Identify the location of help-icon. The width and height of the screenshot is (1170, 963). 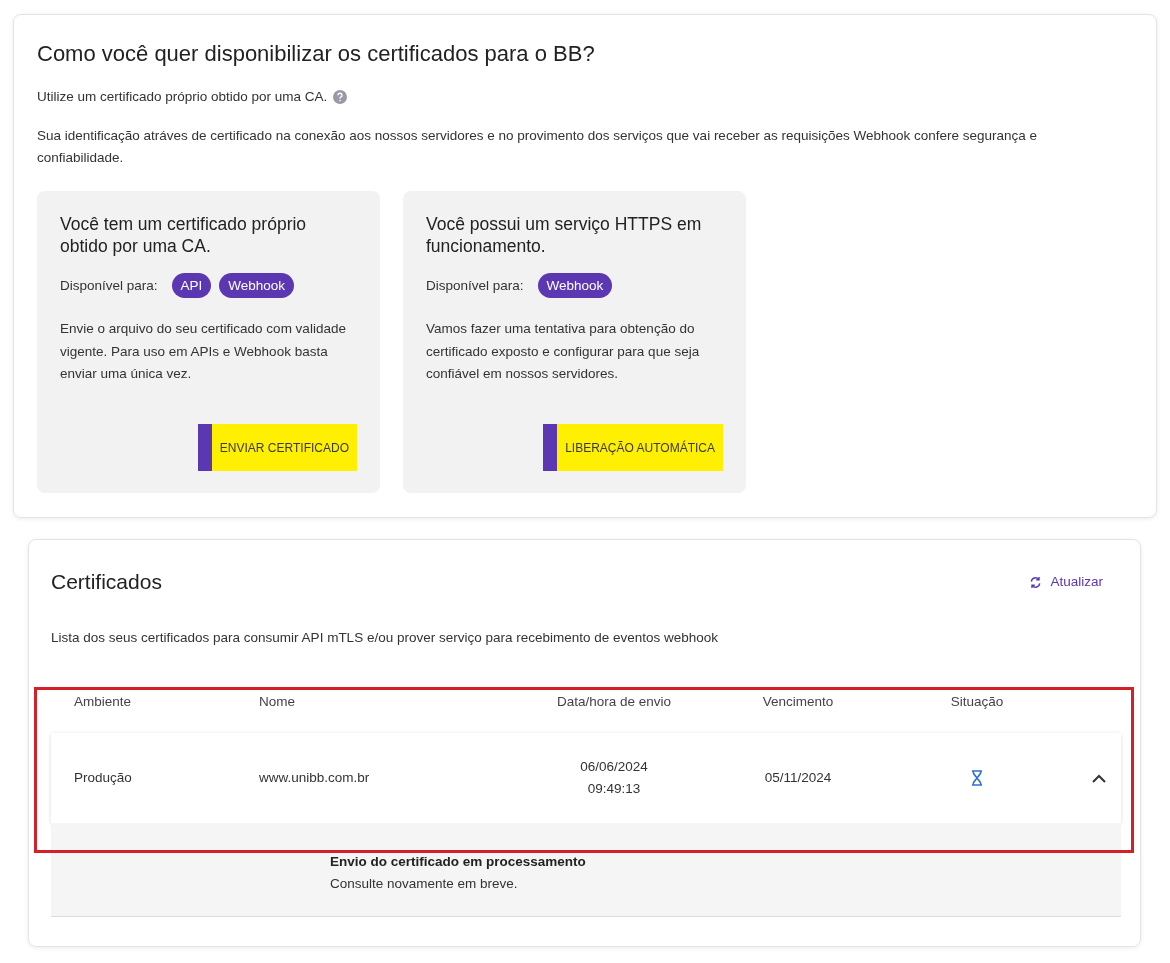
(340, 97).